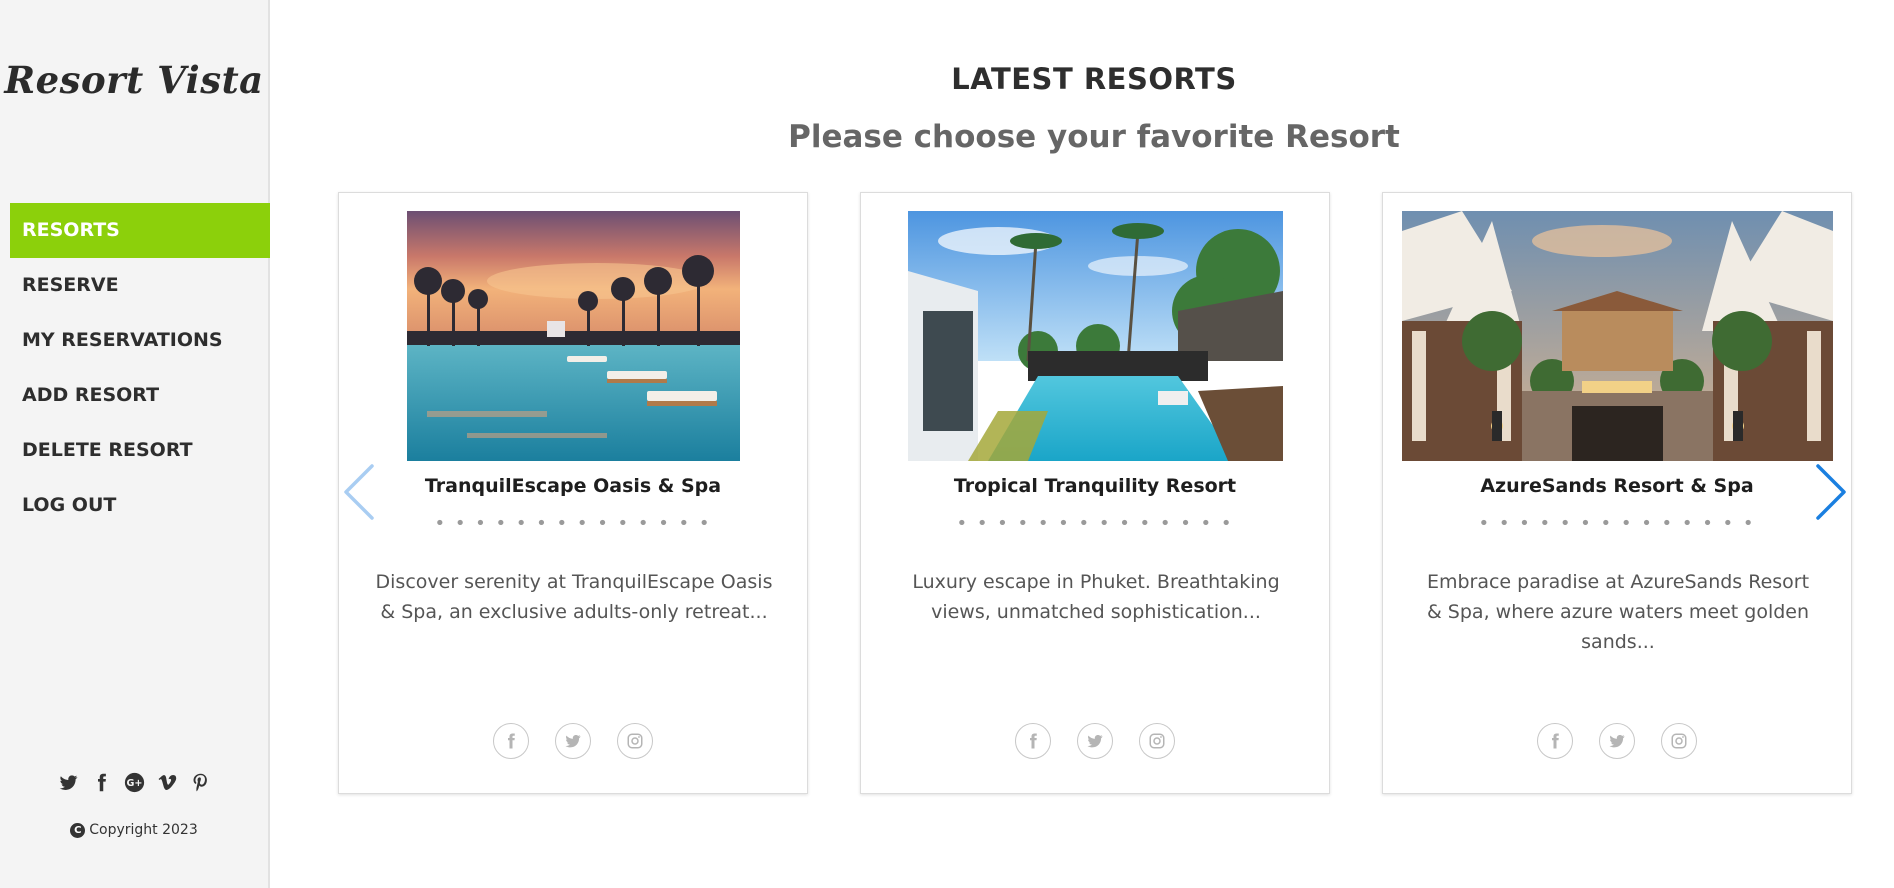 This screenshot has width=1894, height=888. I want to click on resort-name: AzureSands Resort & Spa, so click(1617, 486).